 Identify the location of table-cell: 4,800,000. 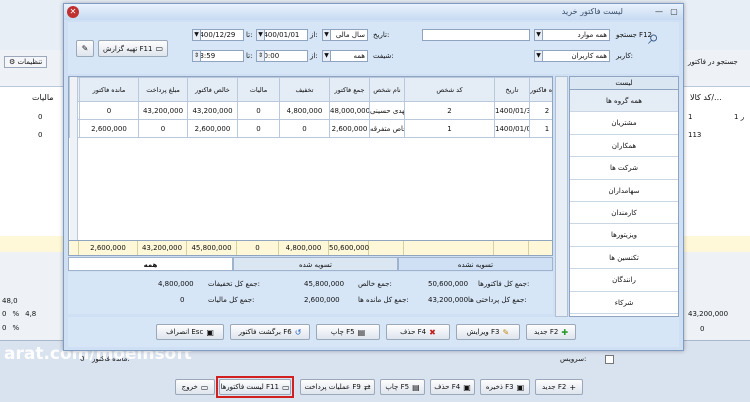
(304, 110).